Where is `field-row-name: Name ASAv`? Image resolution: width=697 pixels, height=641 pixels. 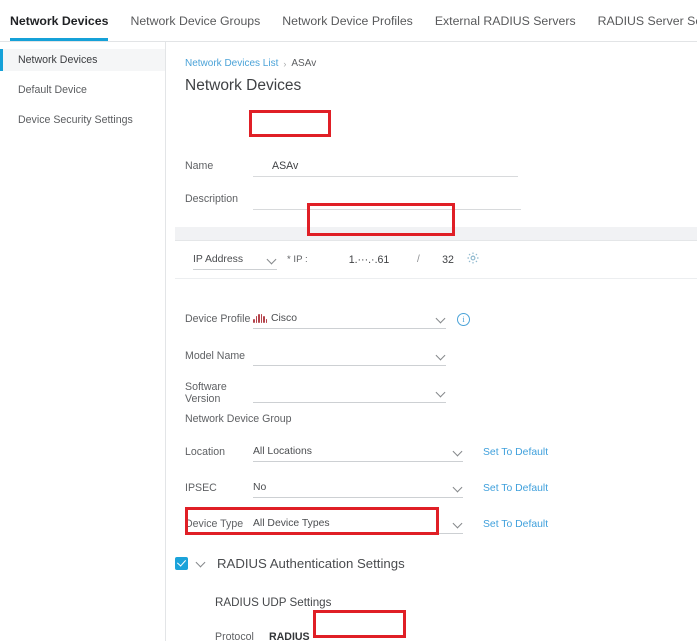 field-row-name: Name ASAv is located at coordinates (432, 166).